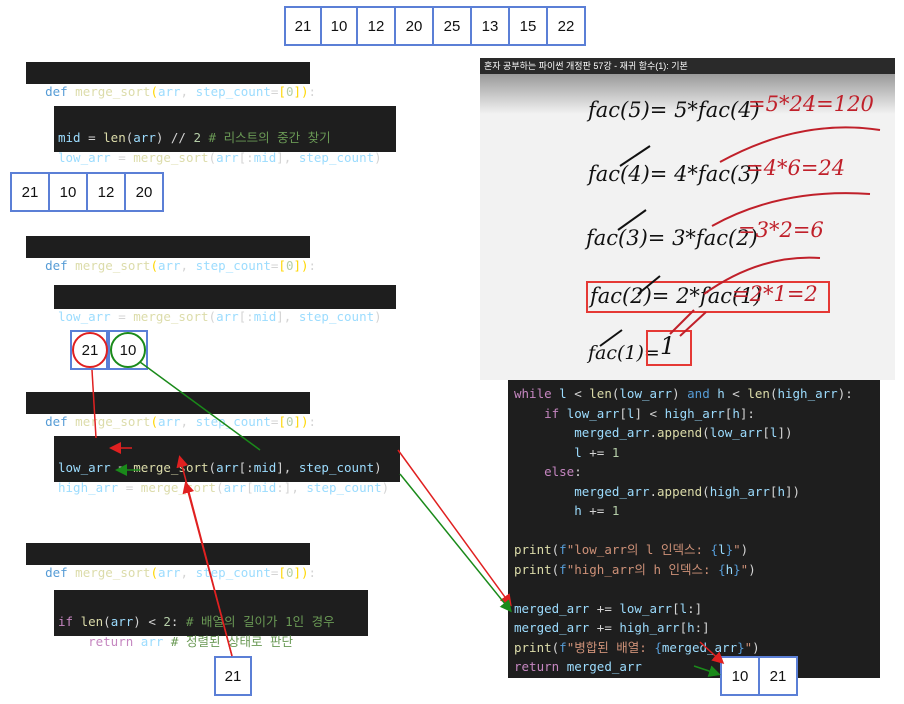  Describe the element at coordinates (171, 254) in the screenshot. I see `code-def-line-2: def merge_sort(arr, step_count=[0]):` at that location.